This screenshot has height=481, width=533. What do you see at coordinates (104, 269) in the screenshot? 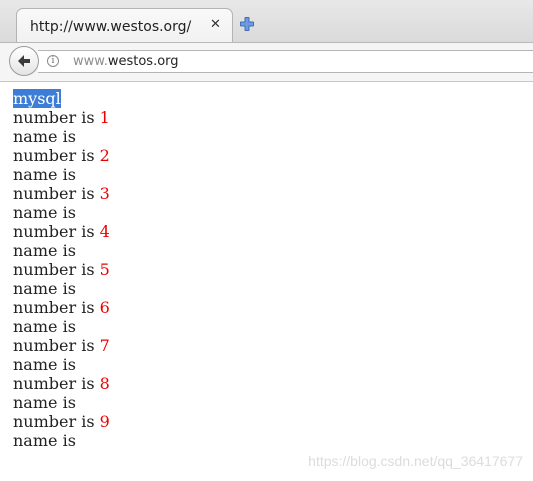
I see `number-value: 5` at bounding box center [104, 269].